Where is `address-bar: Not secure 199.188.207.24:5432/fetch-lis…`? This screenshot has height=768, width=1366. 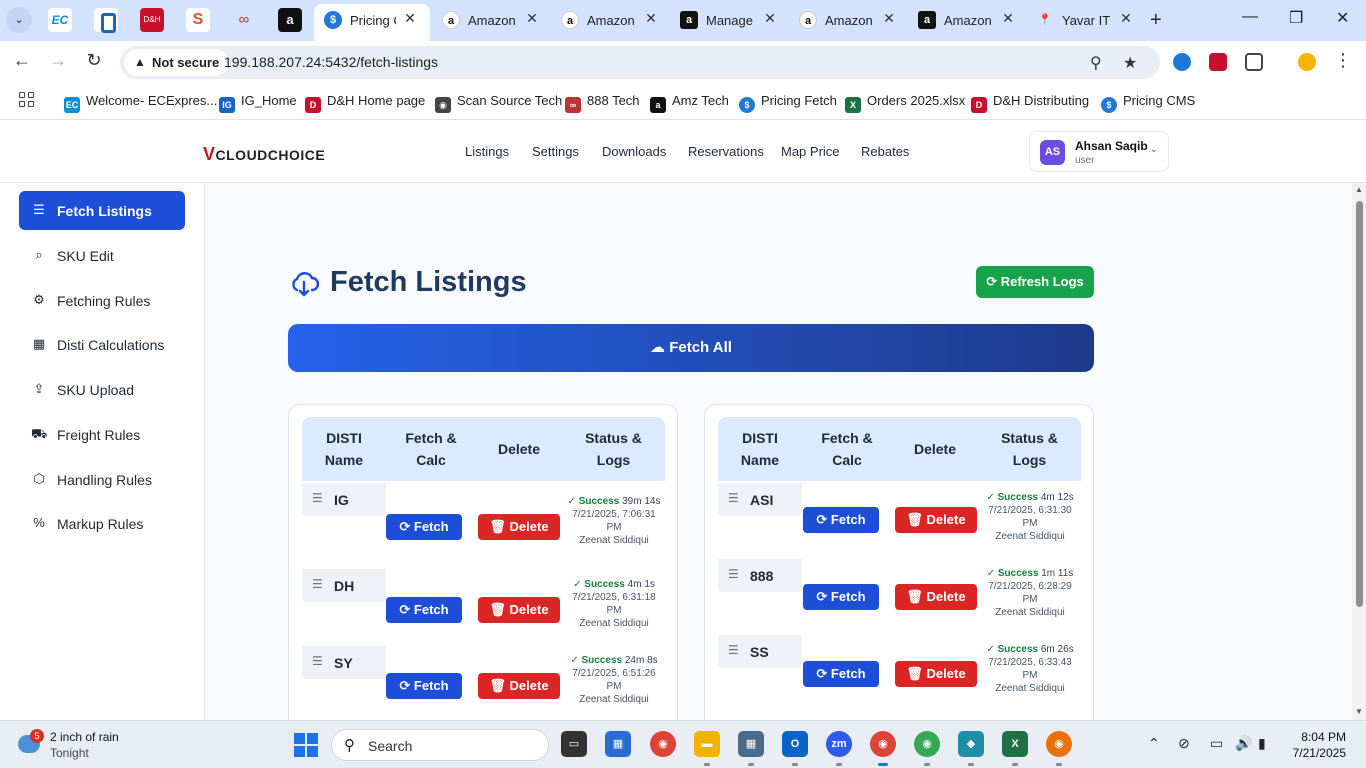 address-bar: Not secure 199.188.207.24:5432/fetch-lis… is located at coordinates (640, 62).